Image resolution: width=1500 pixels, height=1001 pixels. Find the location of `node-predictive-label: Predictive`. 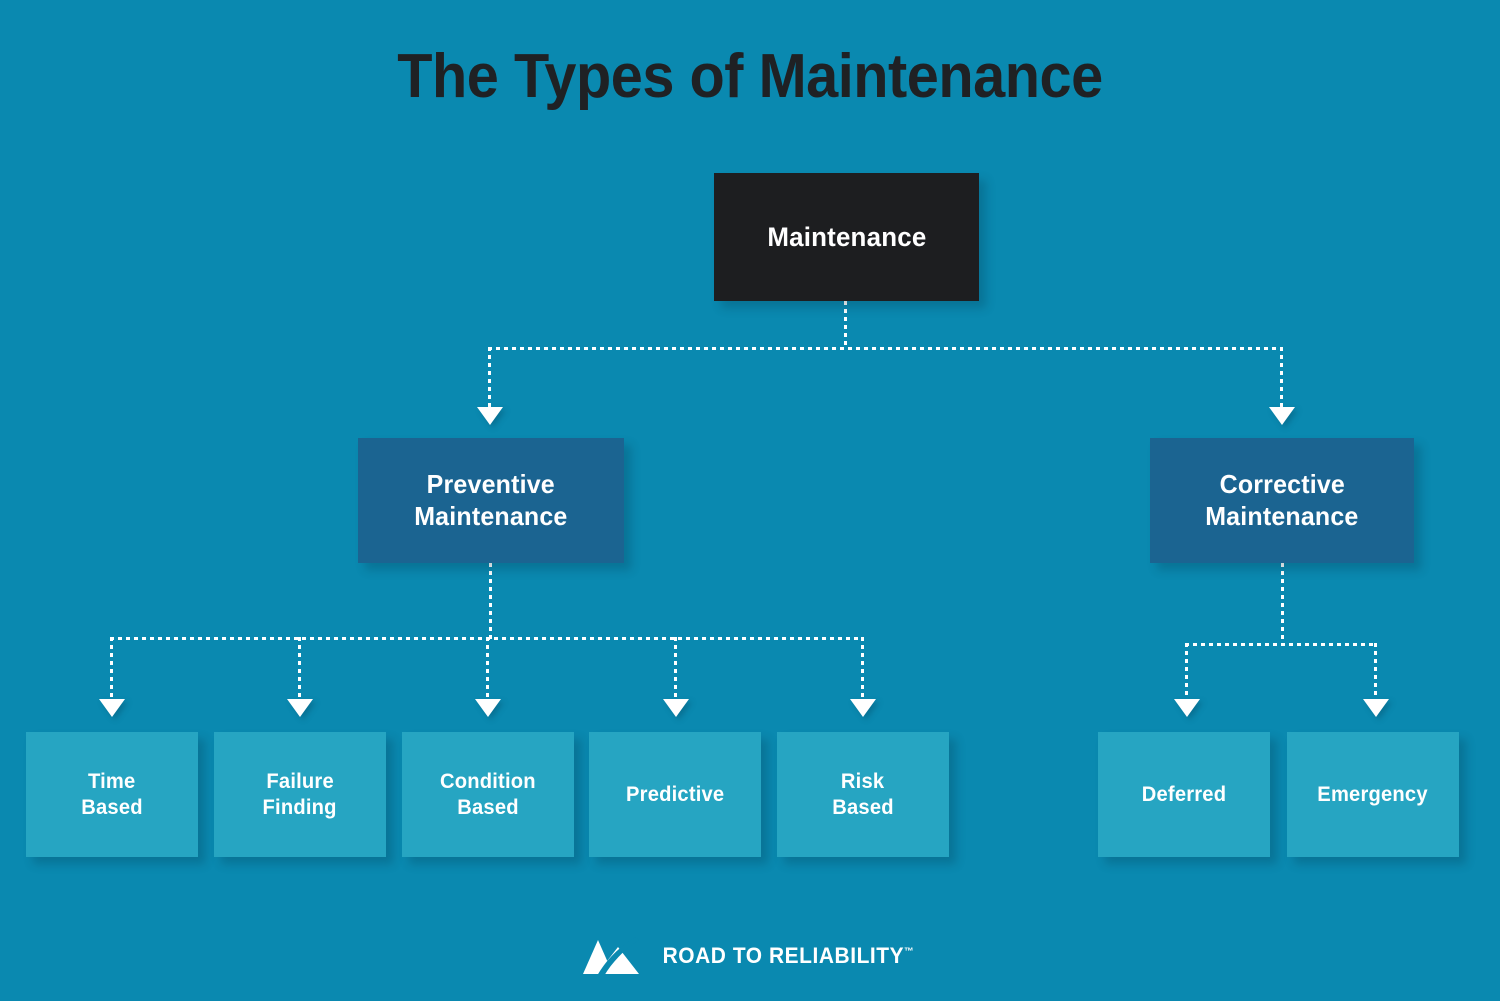

node-predictive-label: Predictive is located at coordinates (675, 794).